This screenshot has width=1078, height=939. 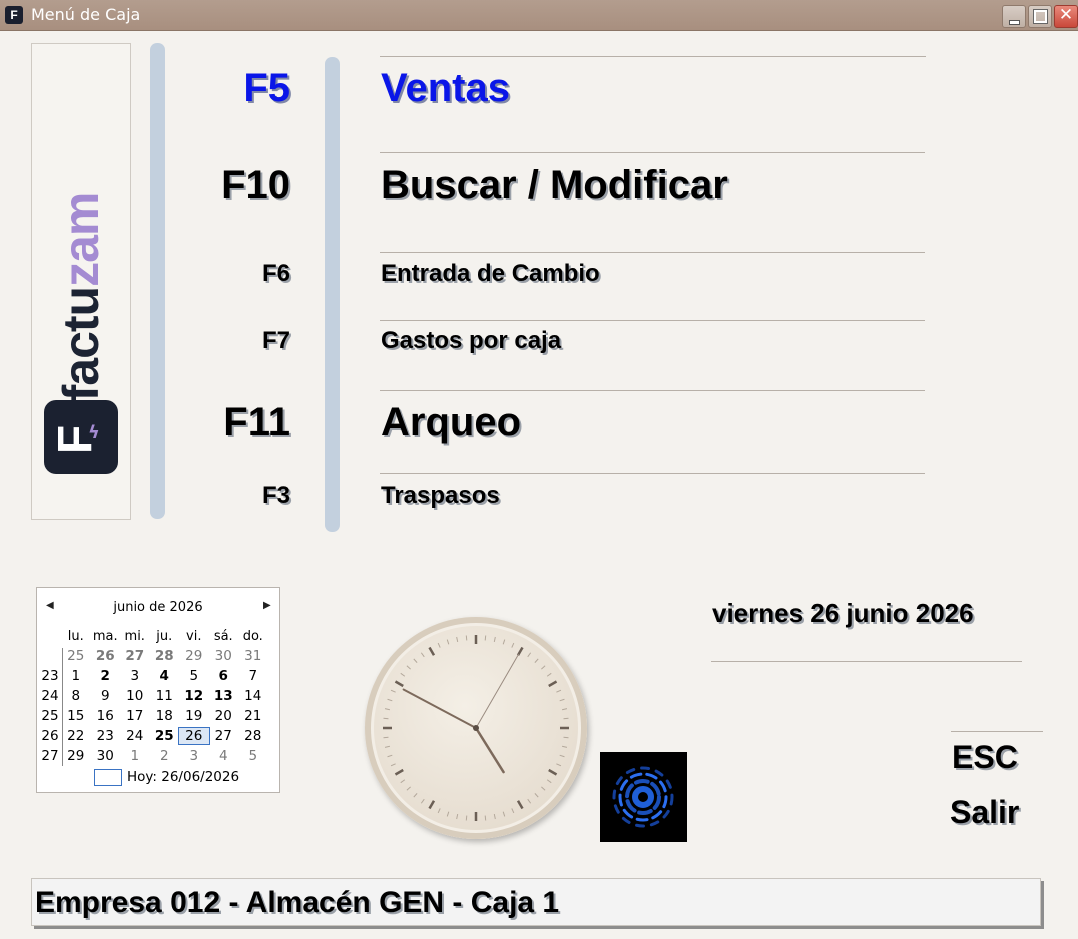 What do you see at coordinates (194, 696) in the screenshot?
I see `calendar-day: 12` at bounding box center [194, 696].